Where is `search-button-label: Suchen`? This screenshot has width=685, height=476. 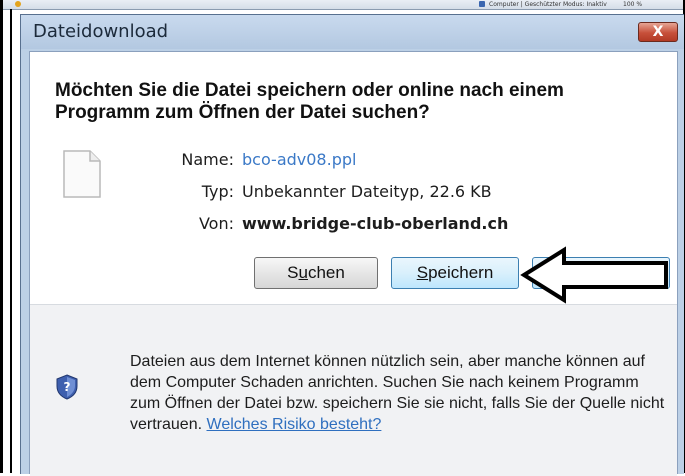 search-button-label: Suchen is located at coordinates (316, 272).